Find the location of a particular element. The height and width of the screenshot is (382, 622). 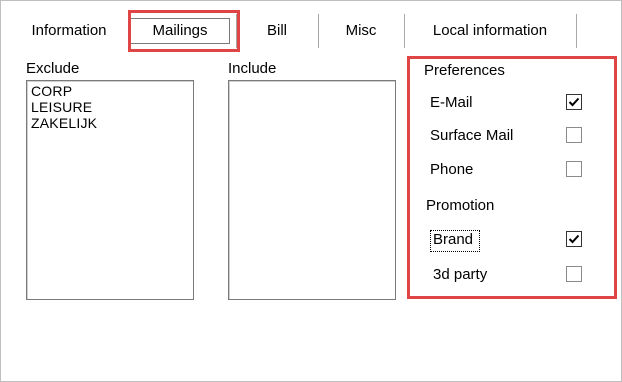

tab-mailings: Mailings is located at coordinates (180, 31).